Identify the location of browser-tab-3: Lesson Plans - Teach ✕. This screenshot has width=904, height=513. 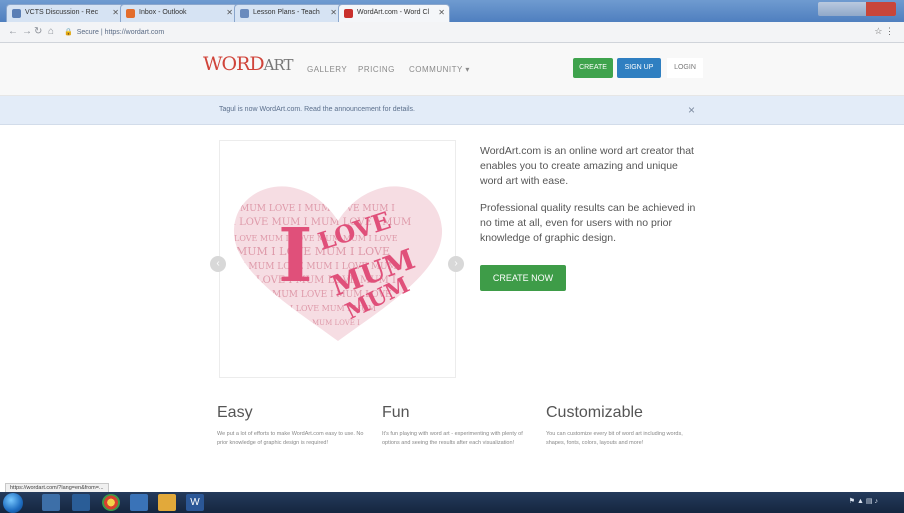
(288, 13).